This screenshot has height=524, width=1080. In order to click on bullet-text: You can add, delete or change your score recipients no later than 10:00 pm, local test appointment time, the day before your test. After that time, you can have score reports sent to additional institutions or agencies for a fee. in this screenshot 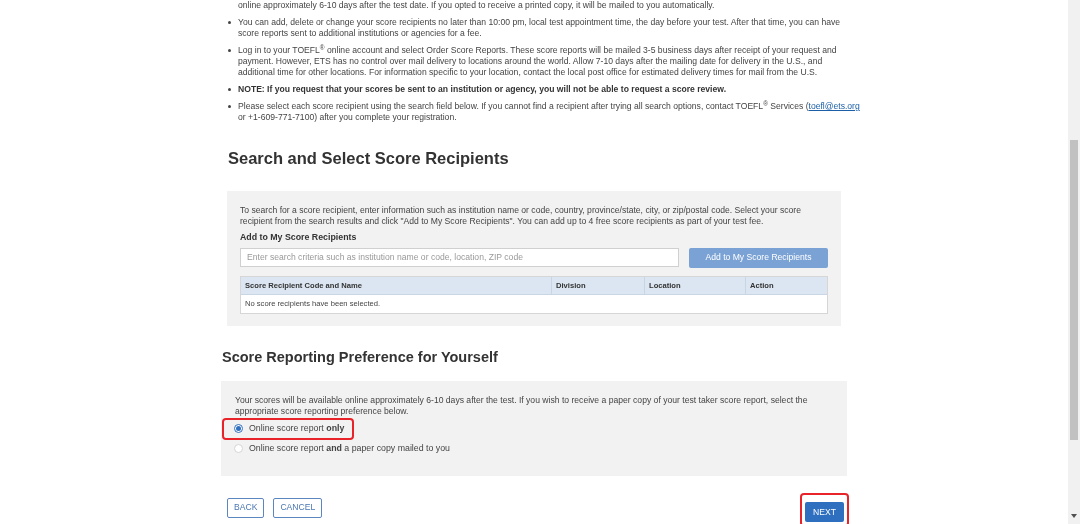, I will do `click(540, 28)`.